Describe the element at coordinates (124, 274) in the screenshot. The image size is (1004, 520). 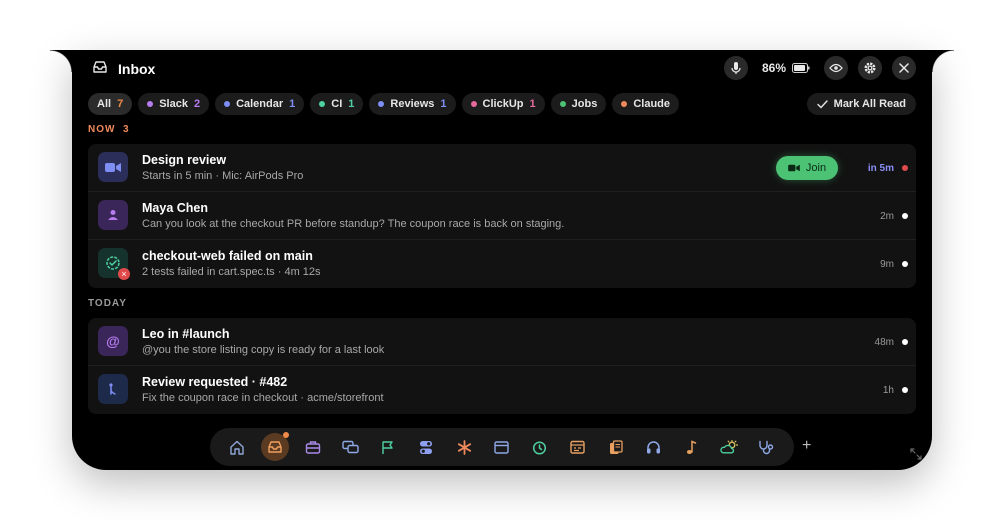
I see `failed-badge-icon: ×` at that location.